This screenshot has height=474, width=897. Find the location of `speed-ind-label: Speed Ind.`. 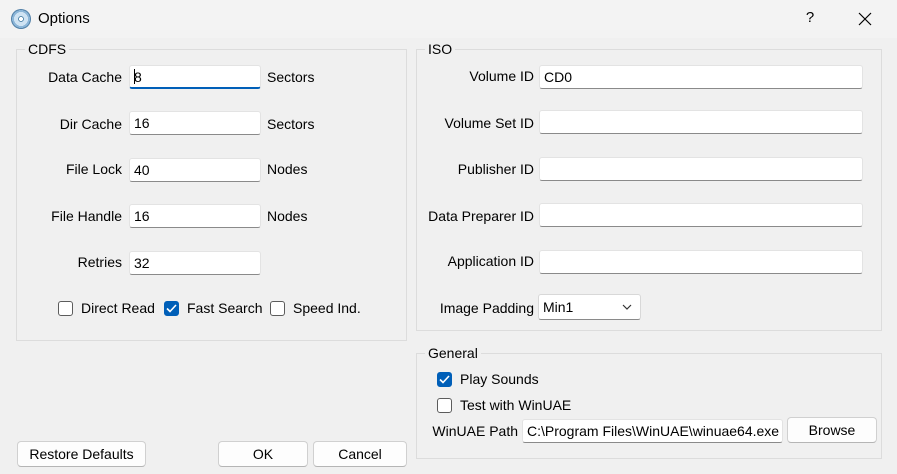

speed-ind-label: Speed Ind. is located at coordinates (327, 308).